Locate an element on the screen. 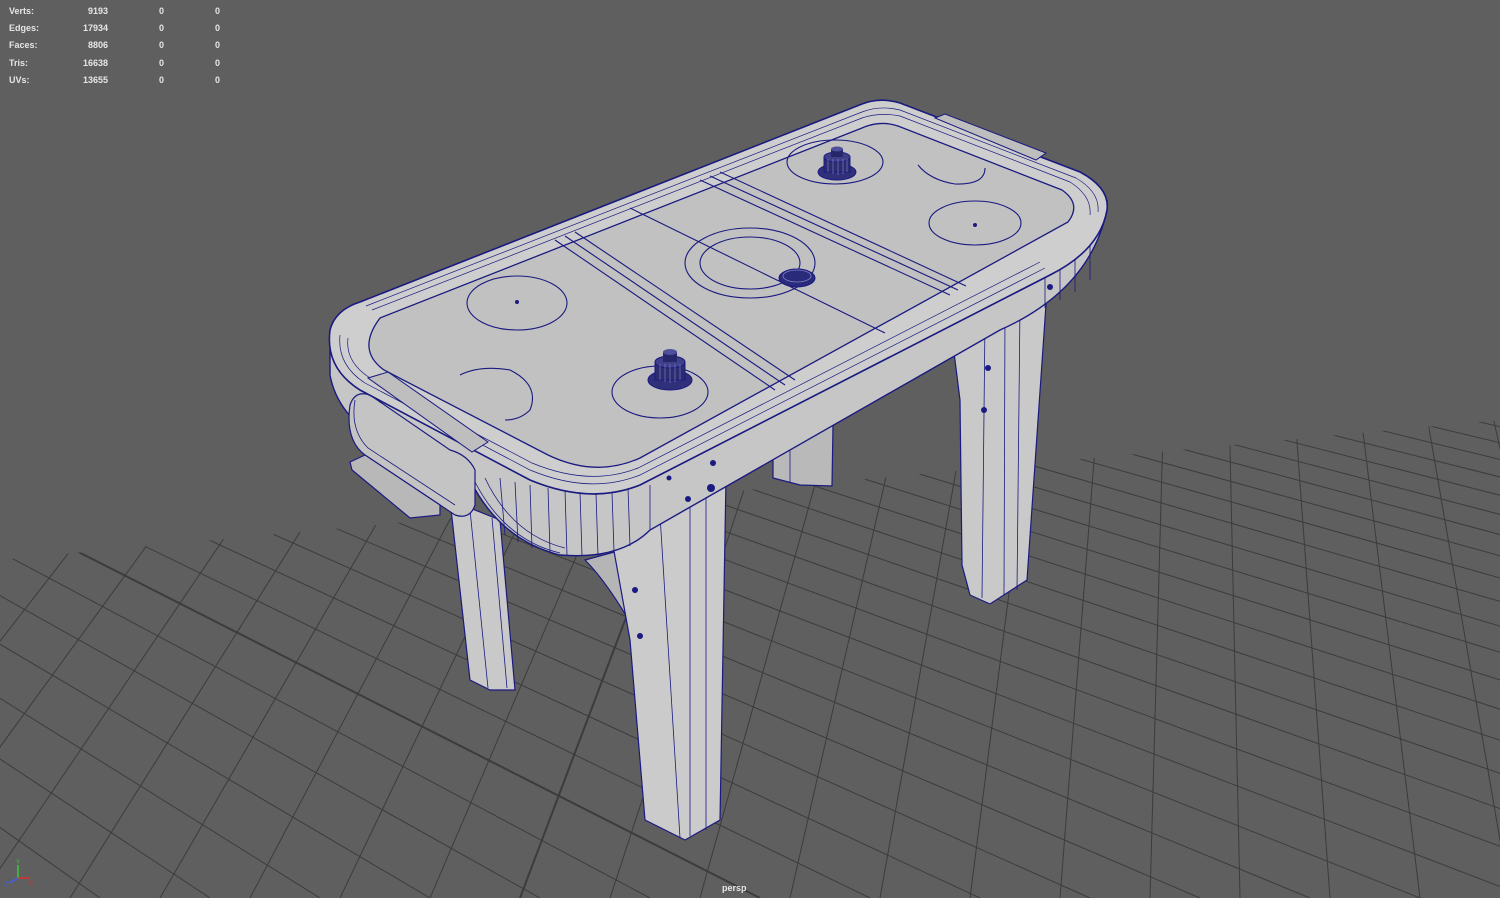 This screenshot has width=1500, height=898. hud-row: UVs: 13655 0 0 is located at coordinates (114, 80).